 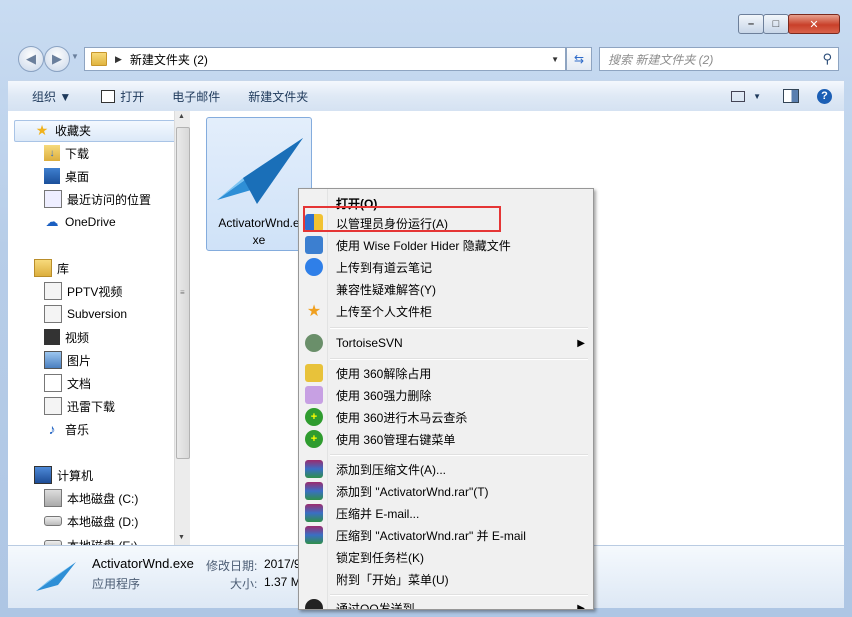 What do you see at coordinates (446, 267) in the screenshot?
I see `menu-item-youdao: 上传到有道云笔记` at bounding box center [446, 267].